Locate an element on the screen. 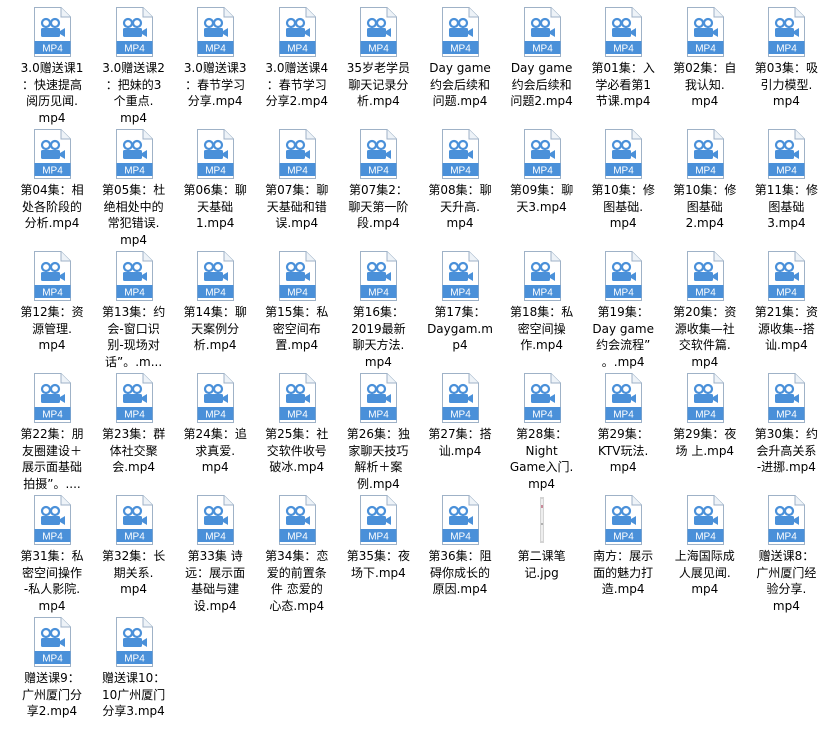 The height and width of the screenshot is (735, 836). file-item: MP4 第02集：自 我认知. mp4 is located at coordinates (705, 66).